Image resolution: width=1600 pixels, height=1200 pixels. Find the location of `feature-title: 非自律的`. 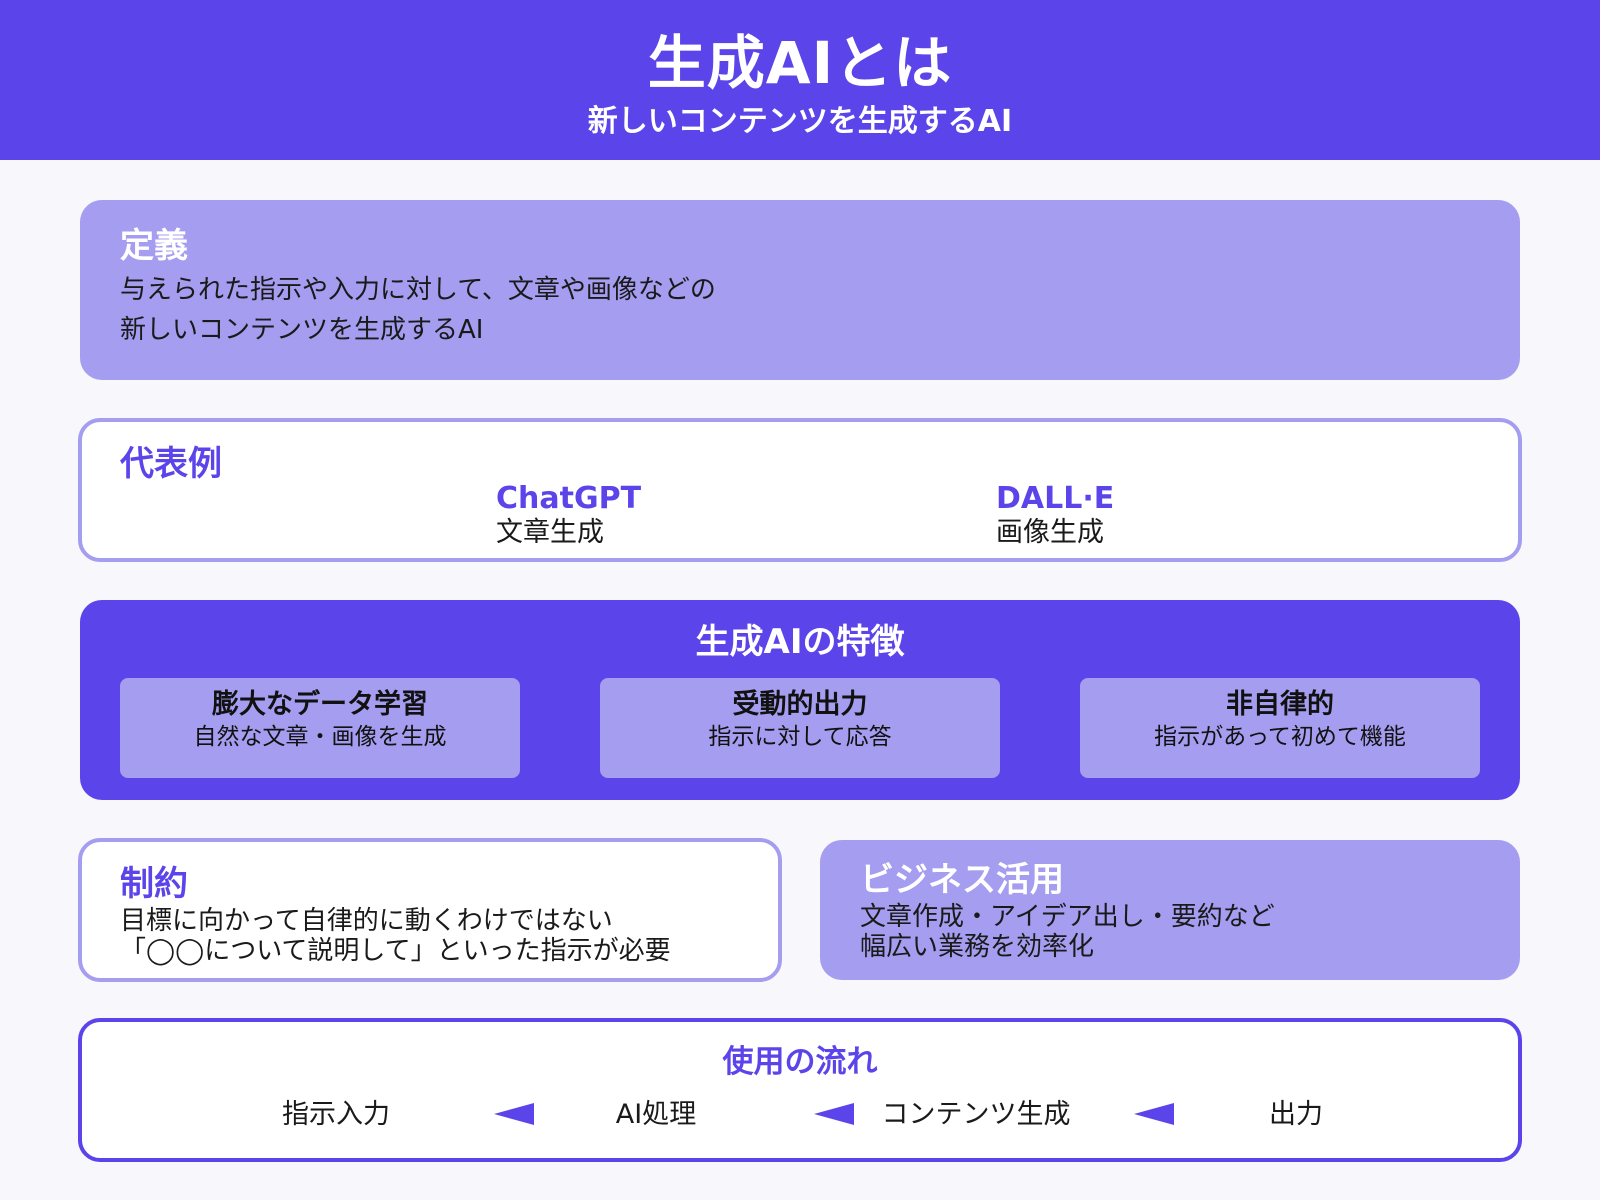

feature-title: 非自律的 is located at coordinates (1280, 704).